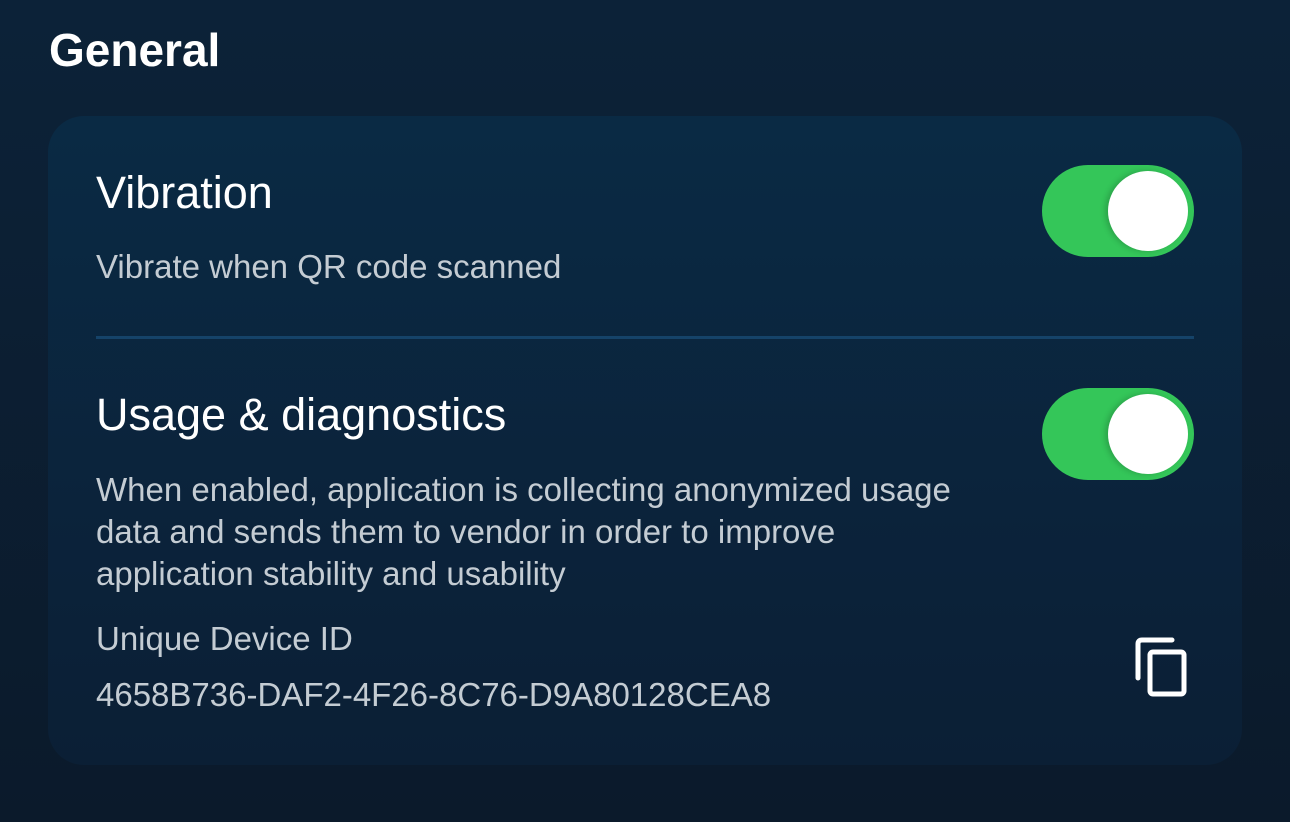 The image size is (1290, 822). What do you see at coordinates (224, 638) in the screenshot?
I see `device-id-label: Unique Device ID` at bounding box center [224, 638].